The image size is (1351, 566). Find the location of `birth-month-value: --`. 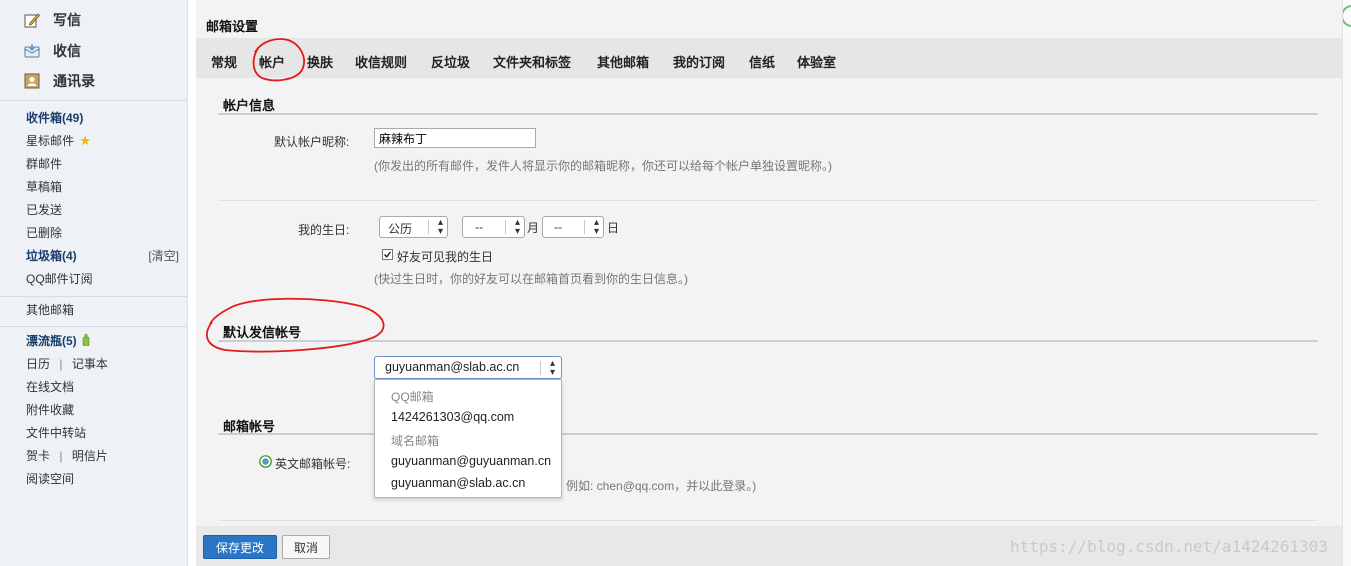

birth-month-value: -- is located at coordinates (479, 227).